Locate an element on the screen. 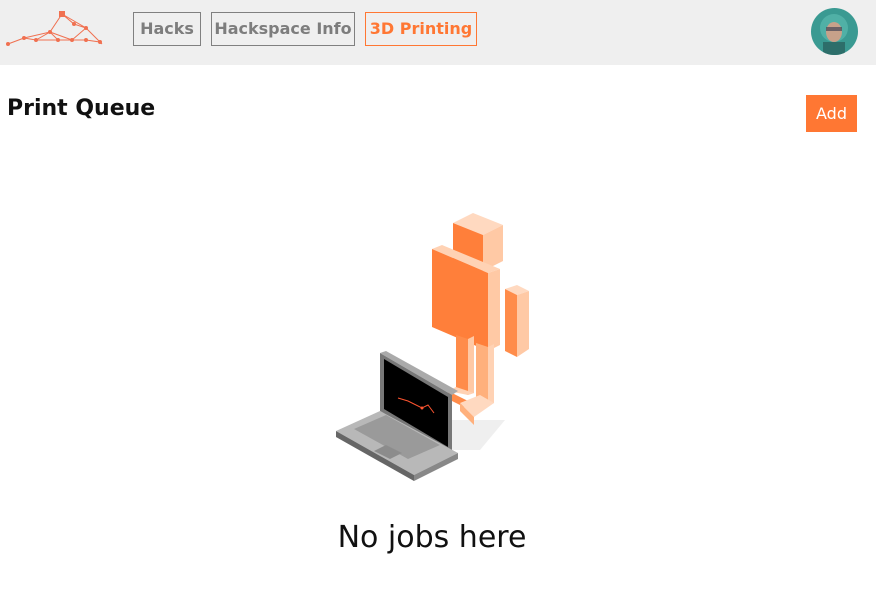 Image resolution: width=876 pixels, height=607 pixels. nav-hackspace-info: Hackspace Info is located at coordinates (283, 29).